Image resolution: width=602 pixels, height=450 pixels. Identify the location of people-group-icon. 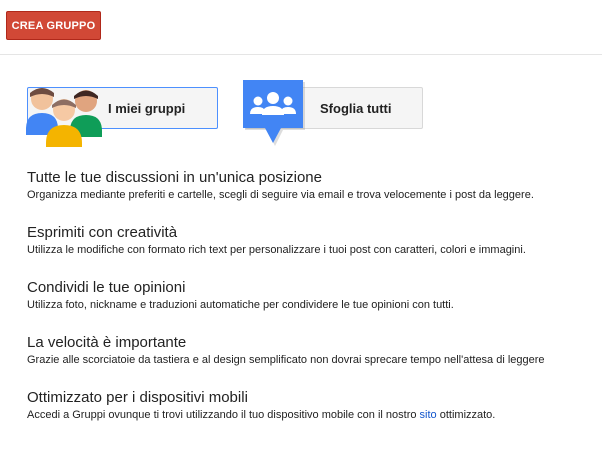
(64, 117).